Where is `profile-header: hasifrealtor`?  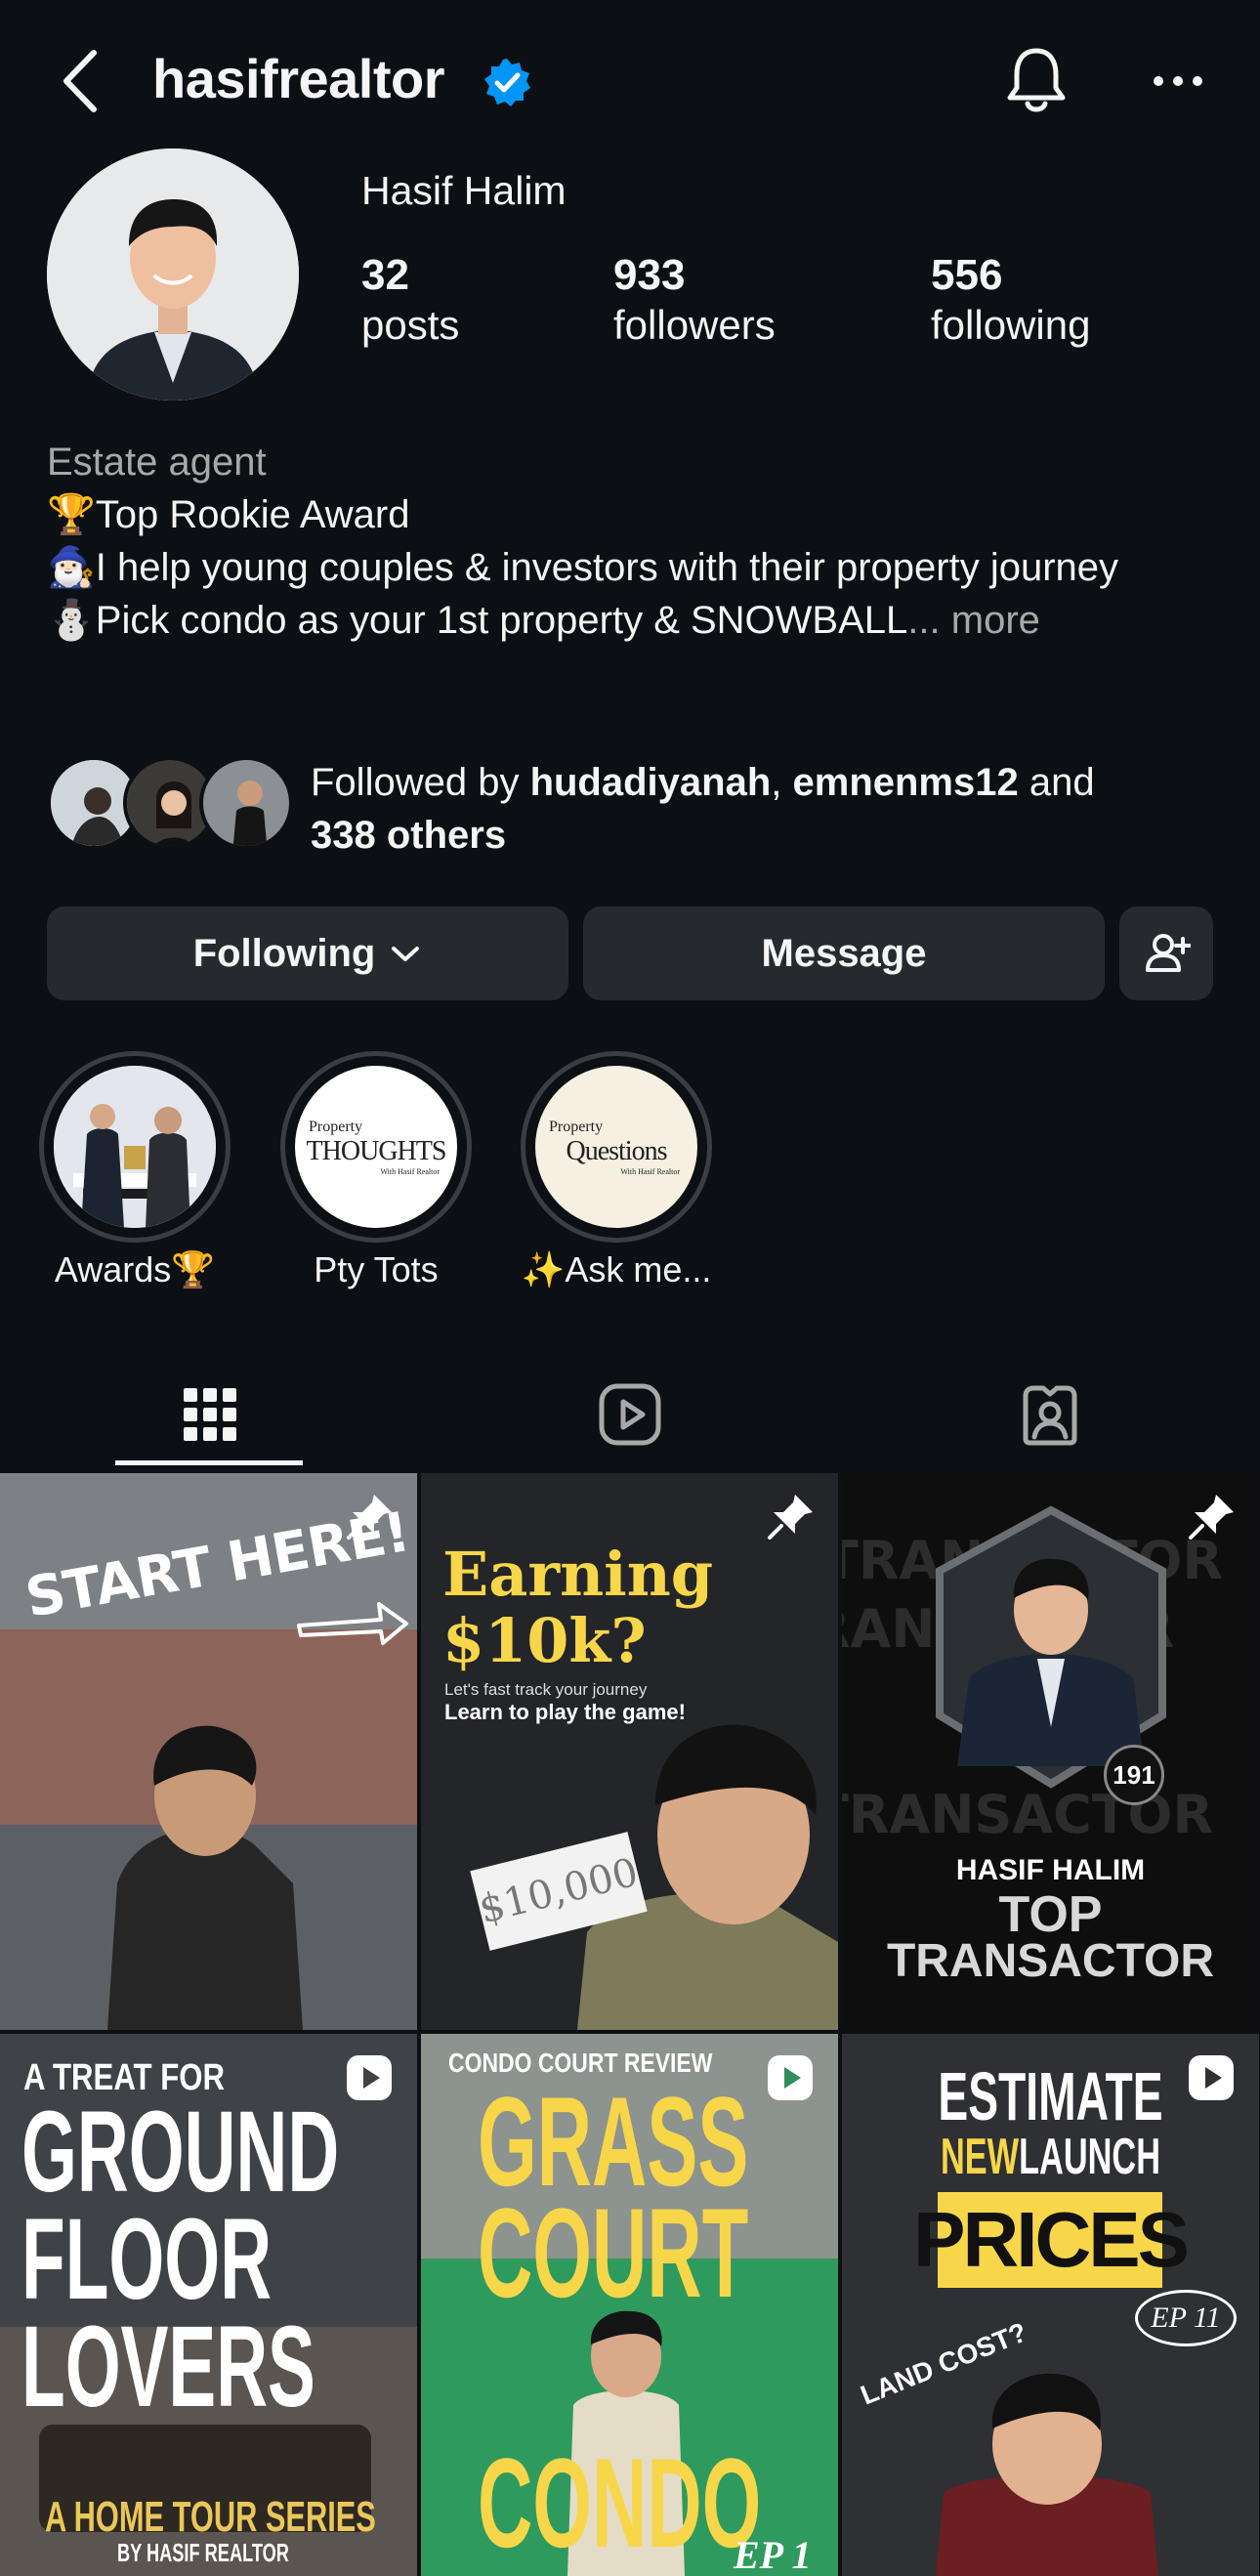 profile-header: hasifrealtor is located at coordinates (630, 83).